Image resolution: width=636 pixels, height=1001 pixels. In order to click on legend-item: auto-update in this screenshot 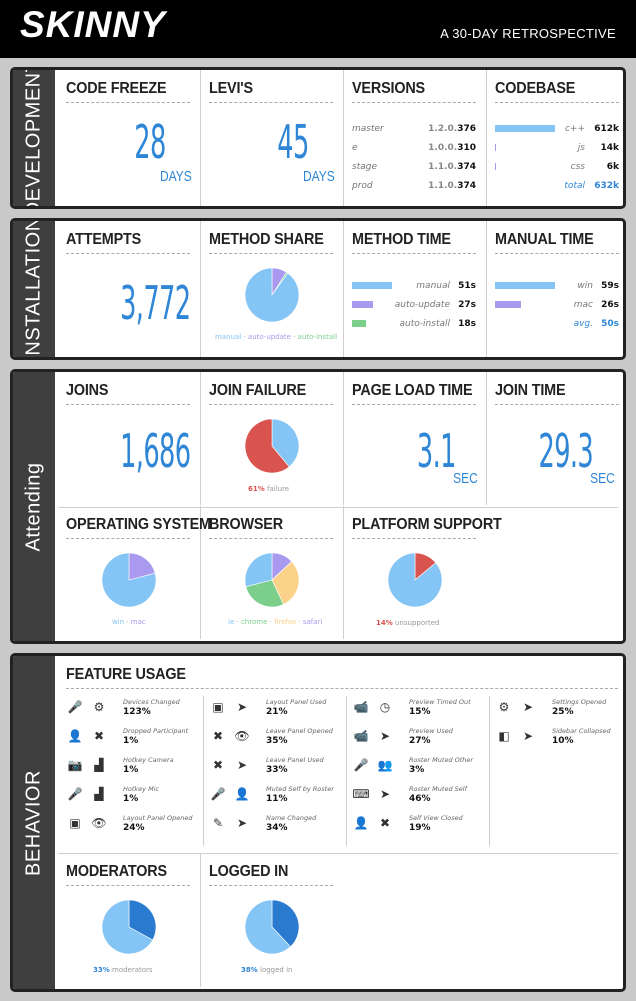, I will do `click(269, 337)`.